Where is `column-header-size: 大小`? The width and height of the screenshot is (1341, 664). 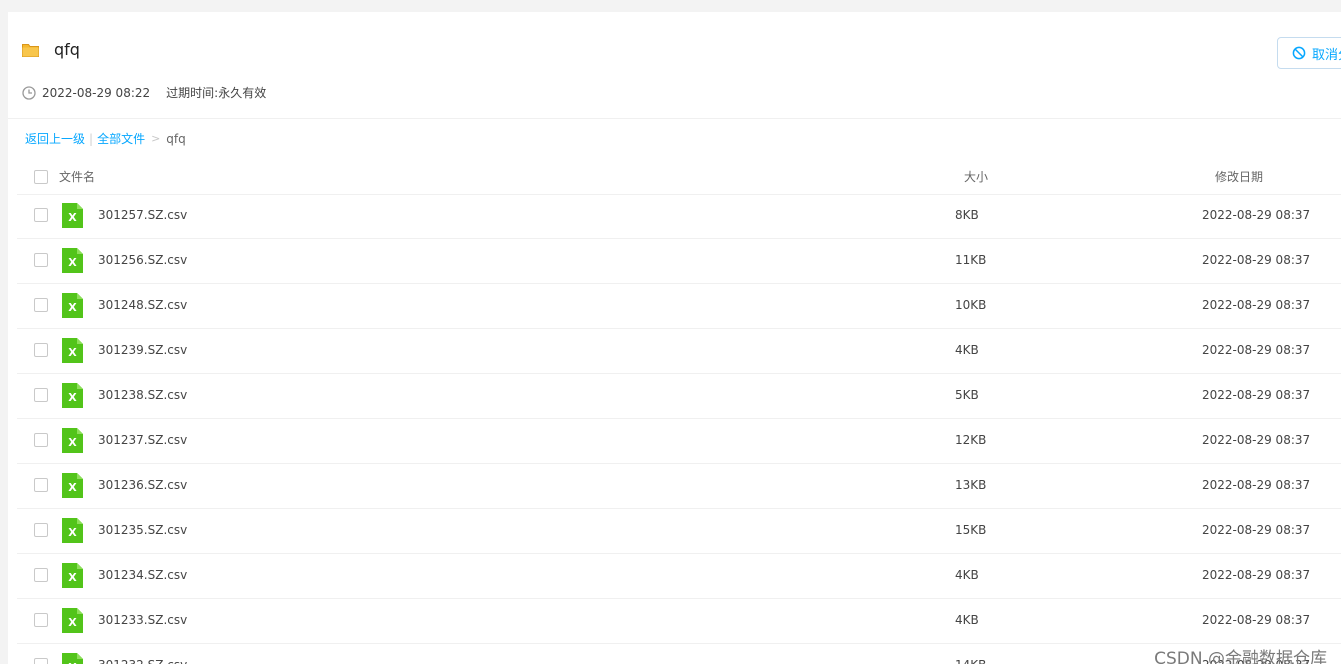 column-header-size: 大小 is located at coordinates (976, 176).